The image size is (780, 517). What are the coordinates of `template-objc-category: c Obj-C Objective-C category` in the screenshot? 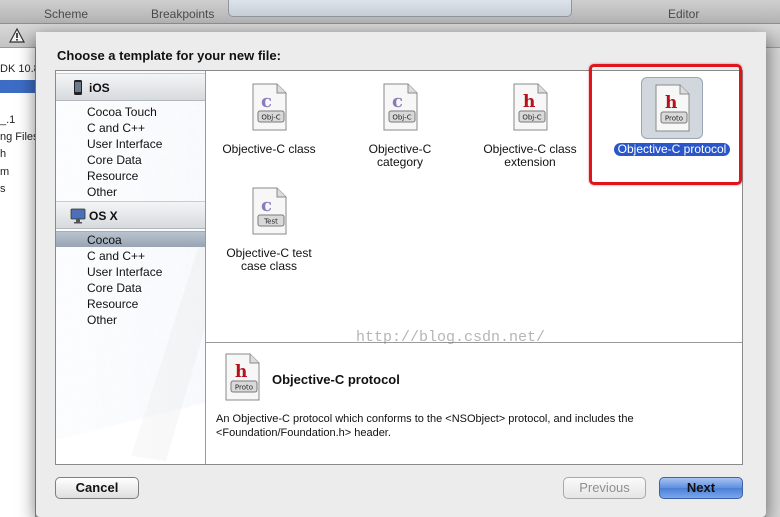 It's located at (400, 123).